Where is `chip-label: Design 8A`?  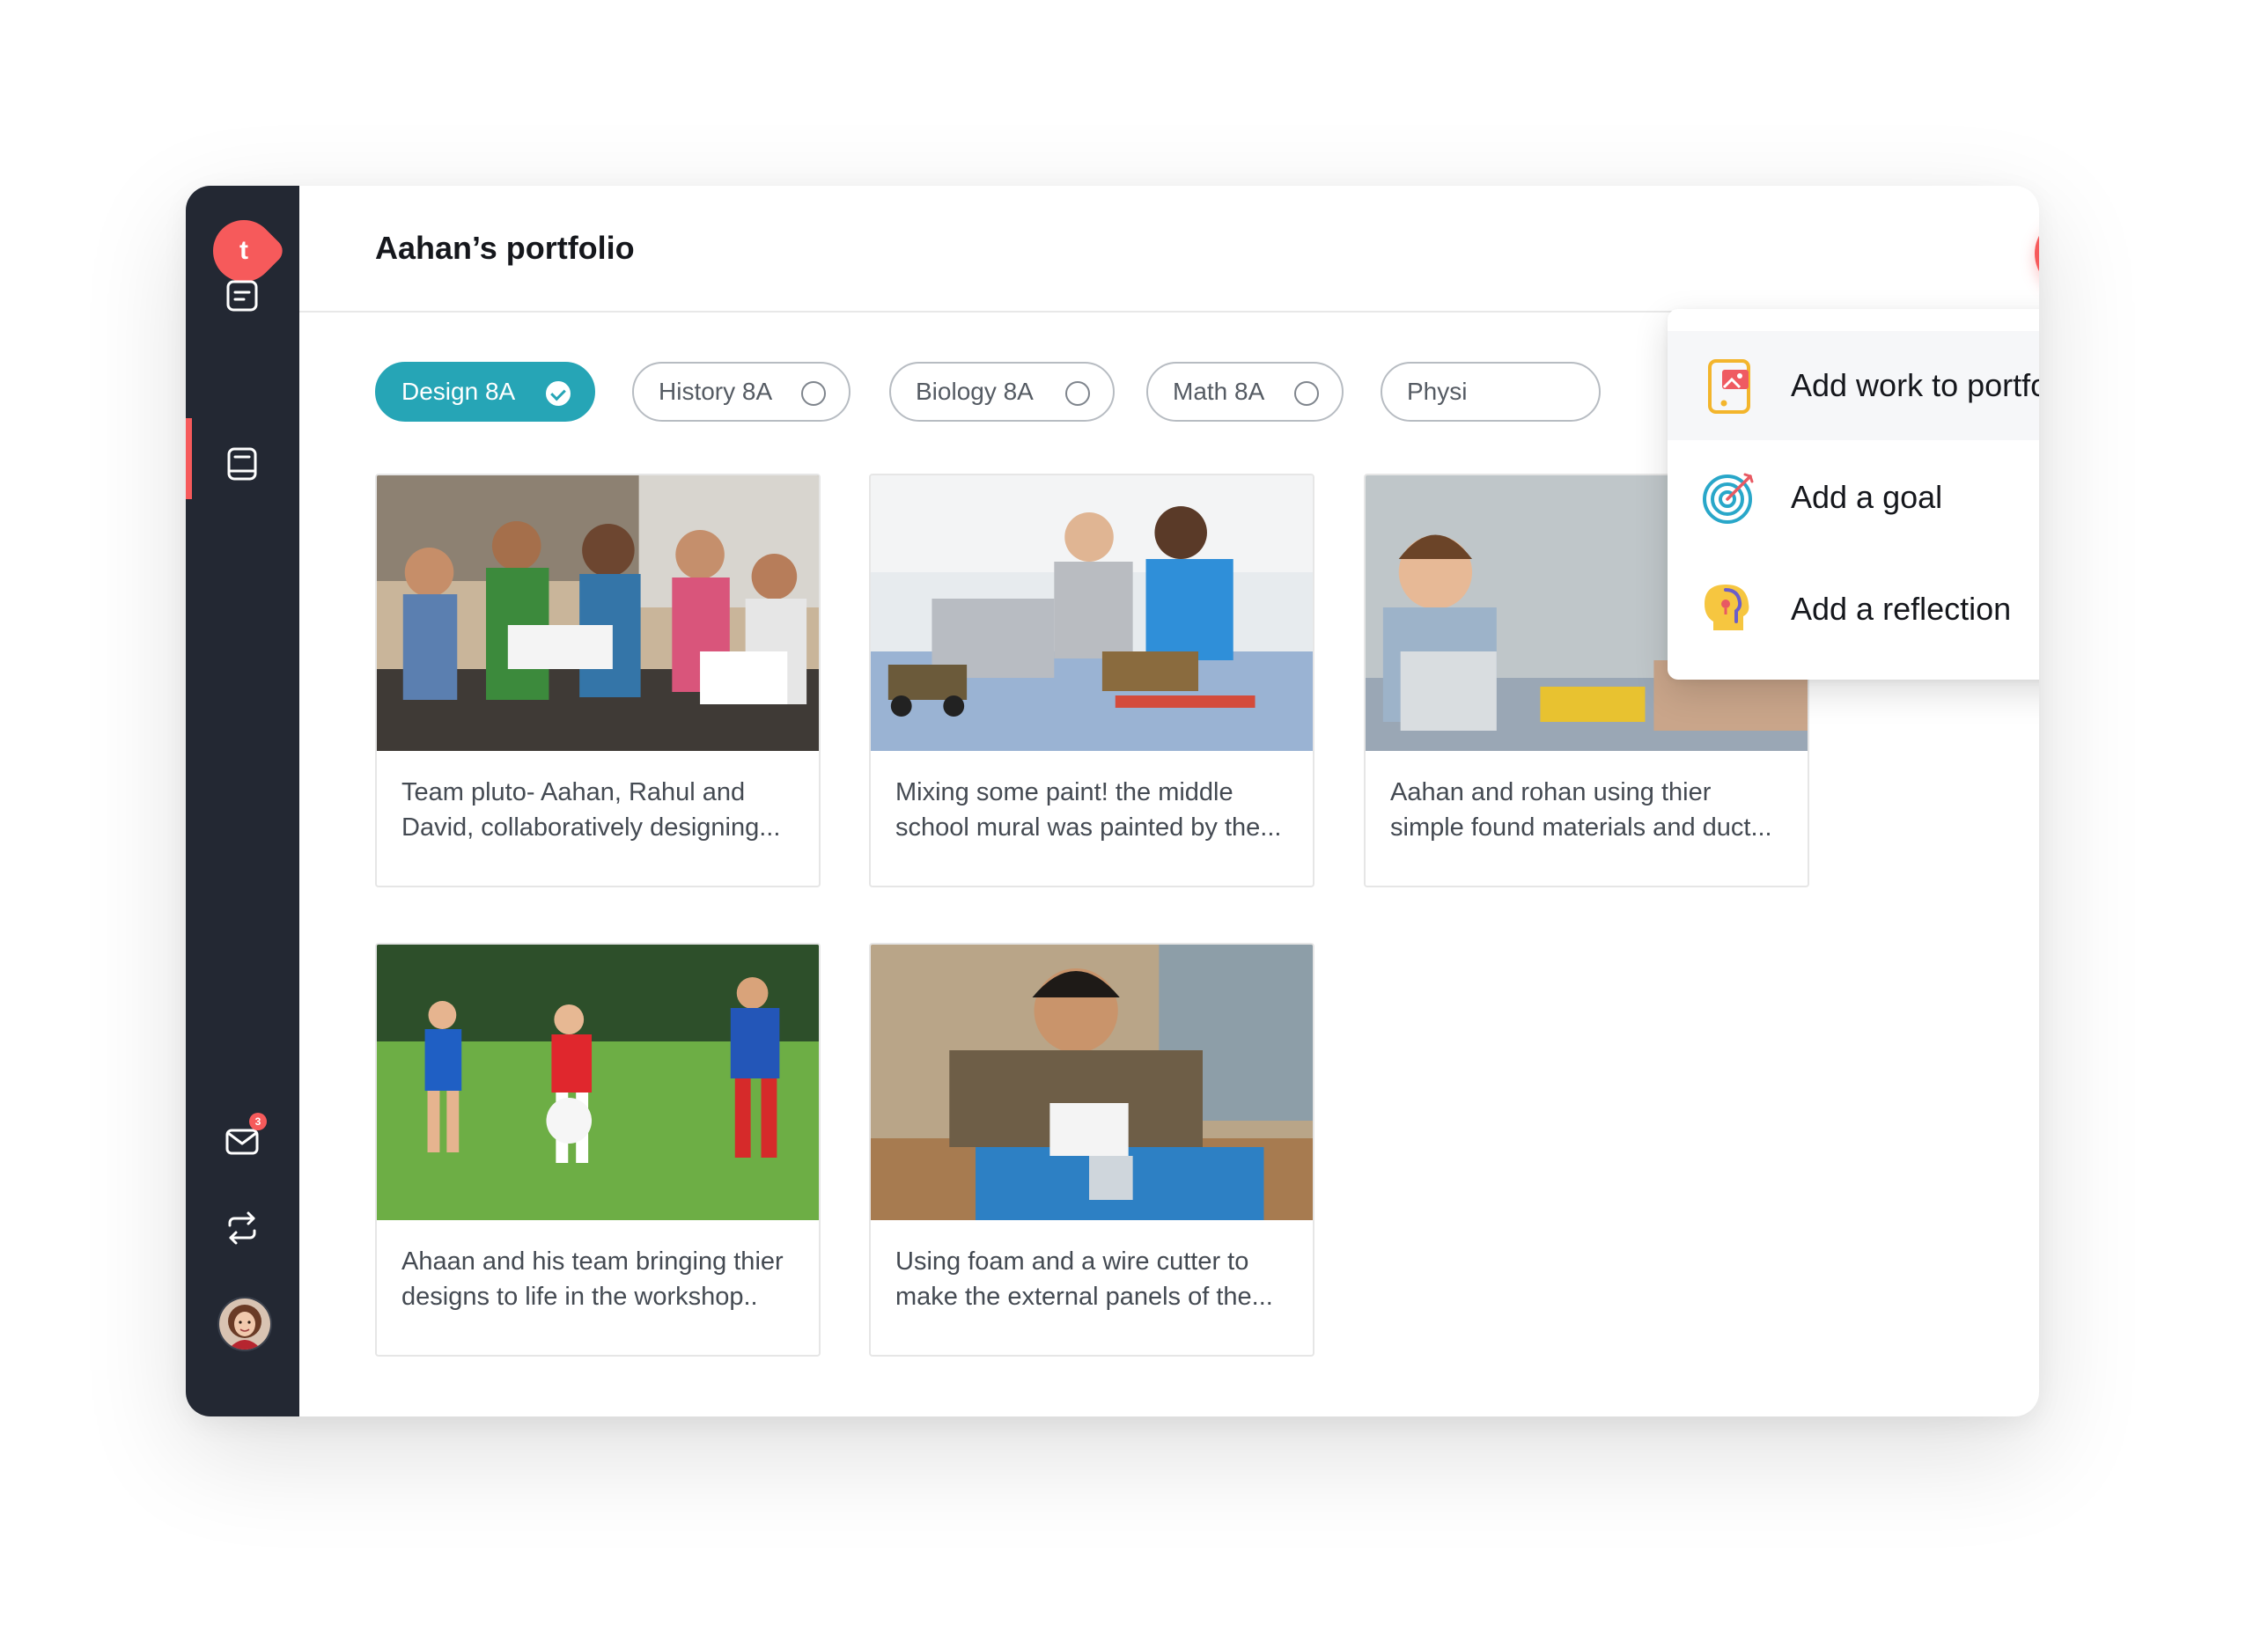
chip-label: Design 8A is located at coordinates (458, 391).